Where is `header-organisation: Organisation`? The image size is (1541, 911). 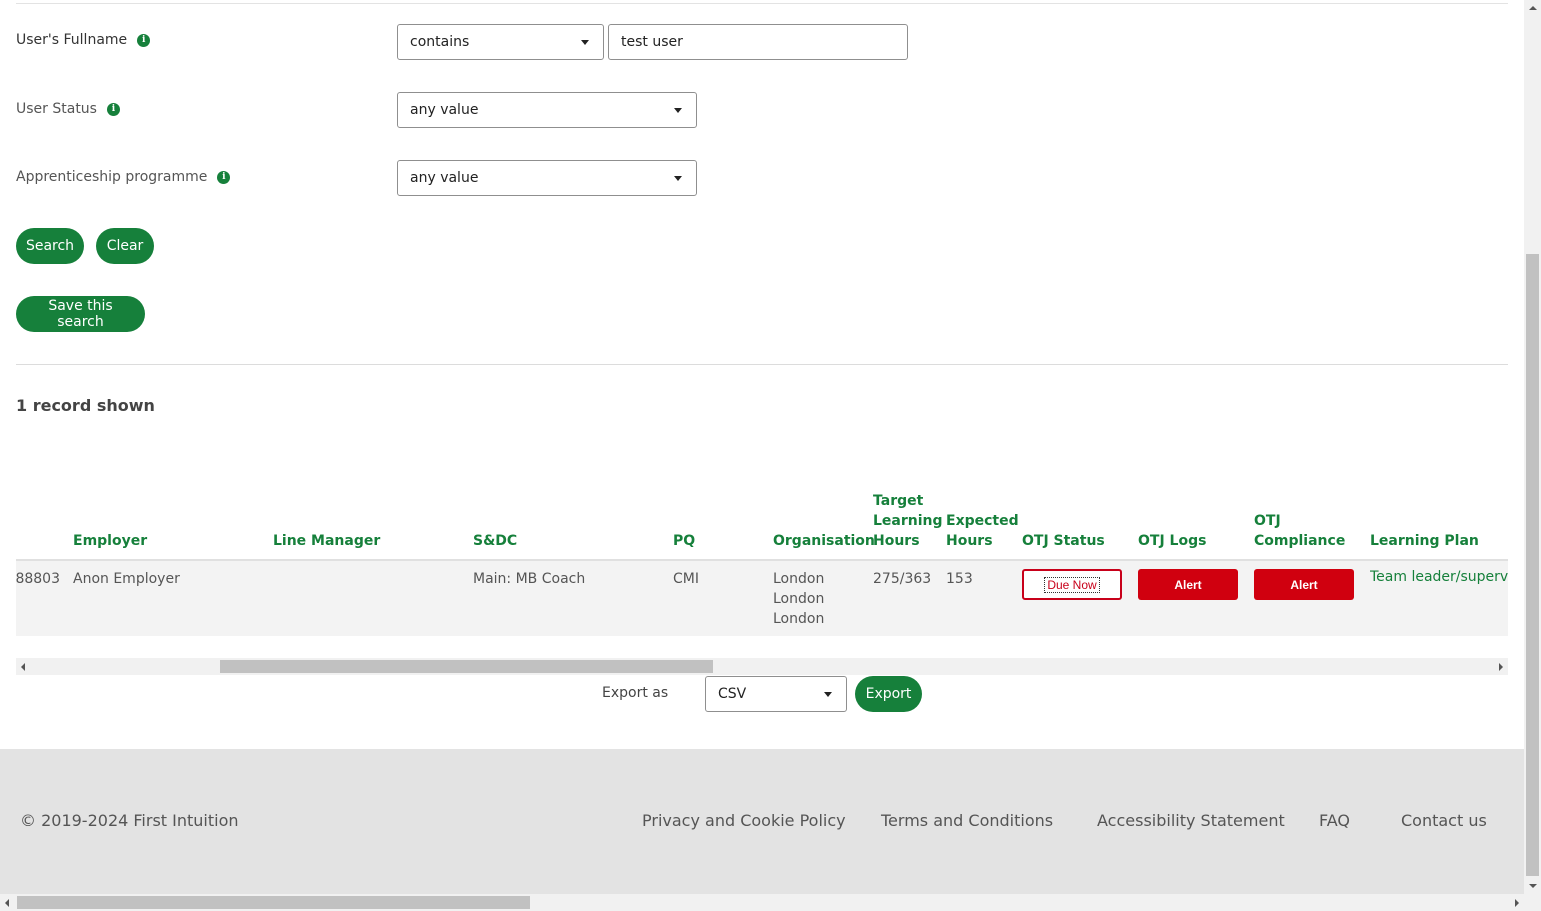
header-organisation: Organisation is located at coordinates (824, 541).